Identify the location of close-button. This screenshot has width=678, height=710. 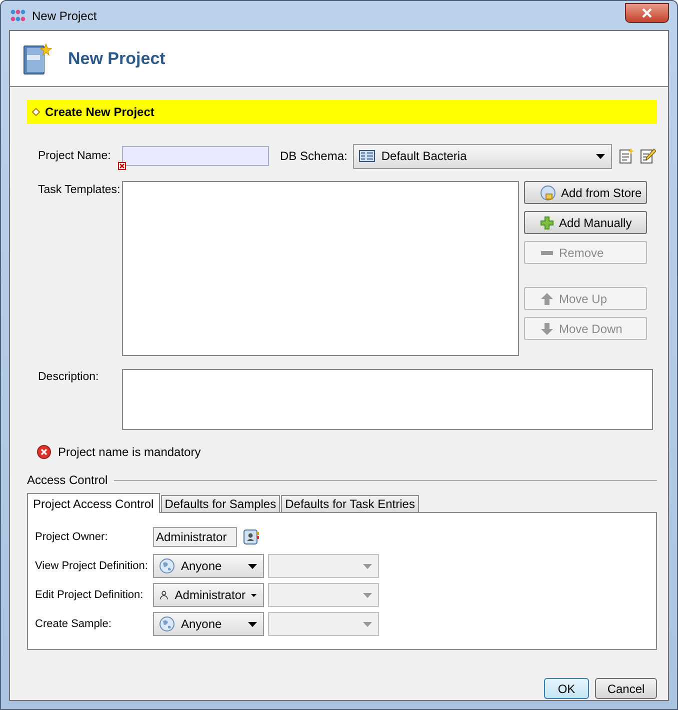
(647, 12).